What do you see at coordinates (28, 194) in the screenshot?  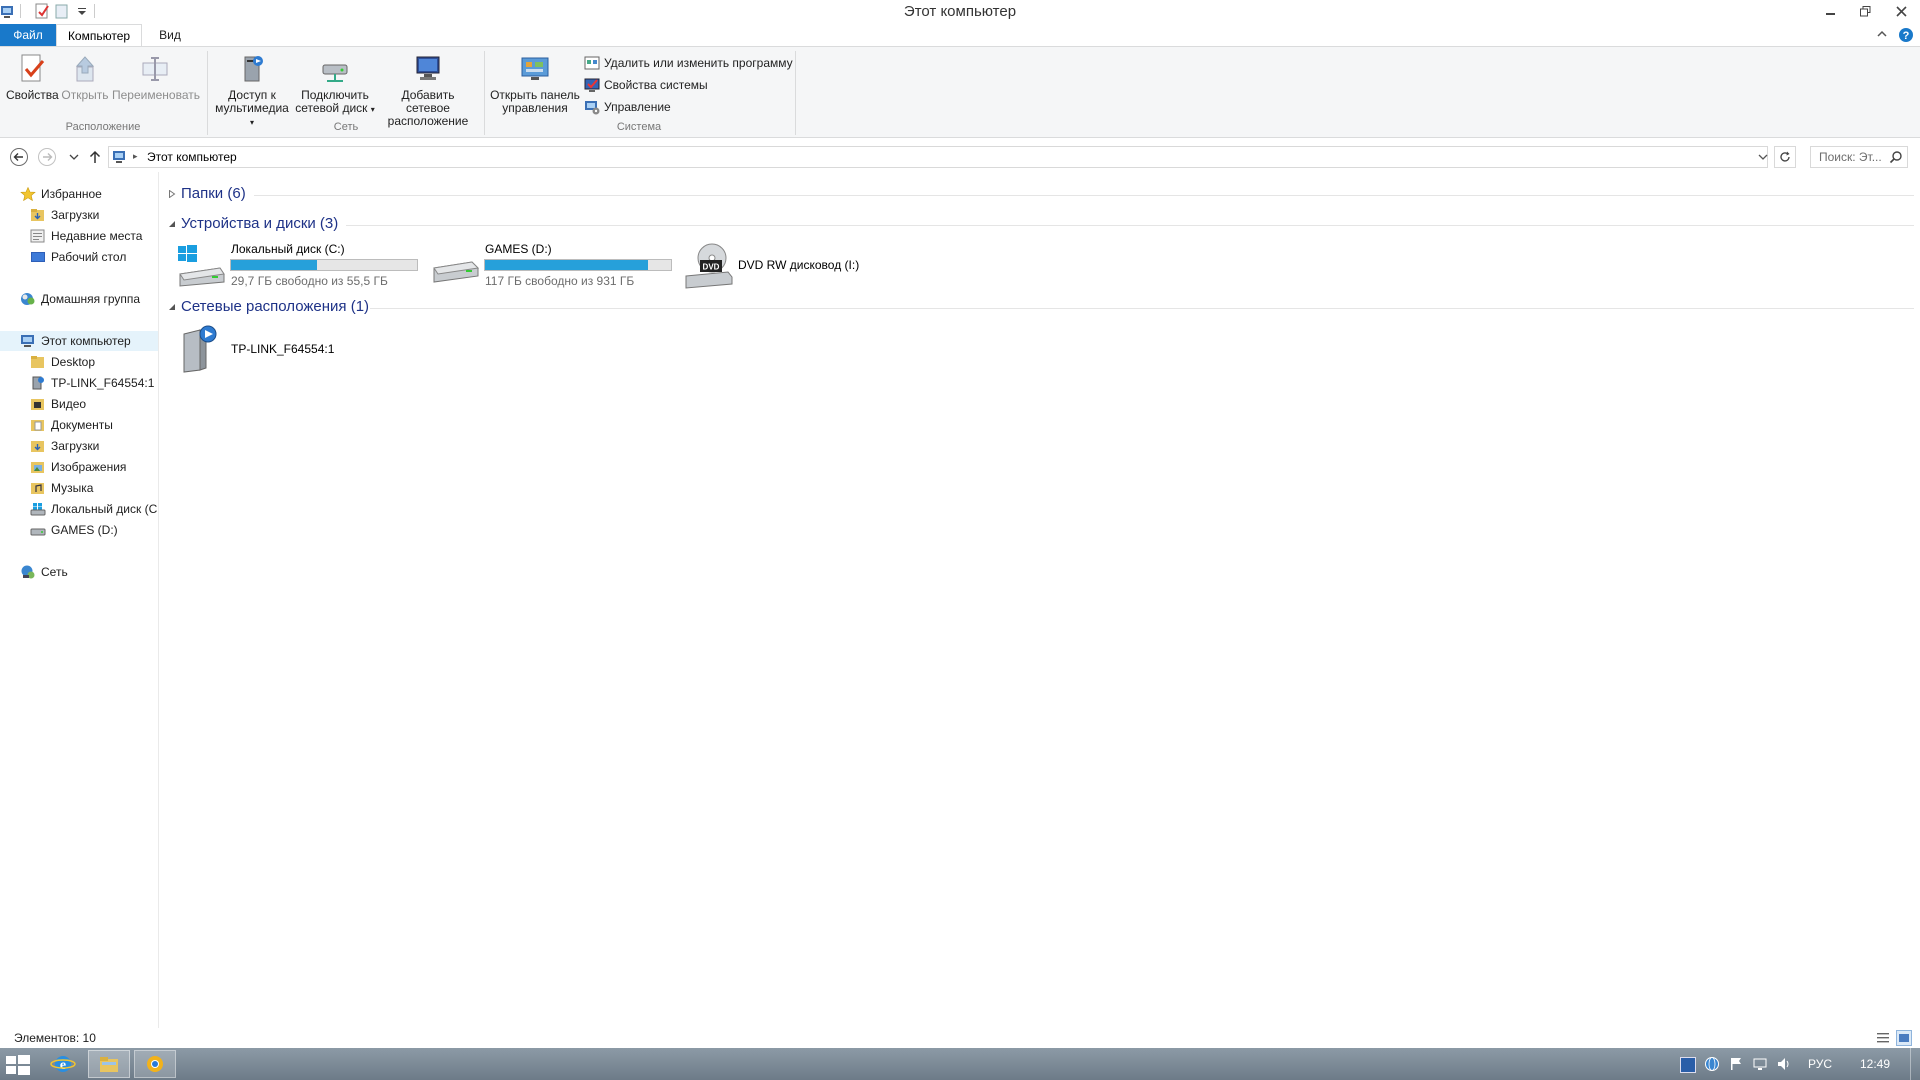 I see `star-icon` at bounding box center [28, 194].